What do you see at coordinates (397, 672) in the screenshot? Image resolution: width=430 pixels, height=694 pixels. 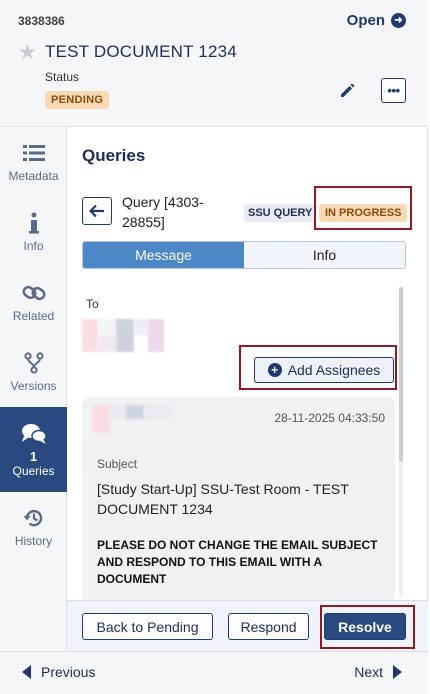 I see `triangle-right-icon` at bounding box center [397, 672].